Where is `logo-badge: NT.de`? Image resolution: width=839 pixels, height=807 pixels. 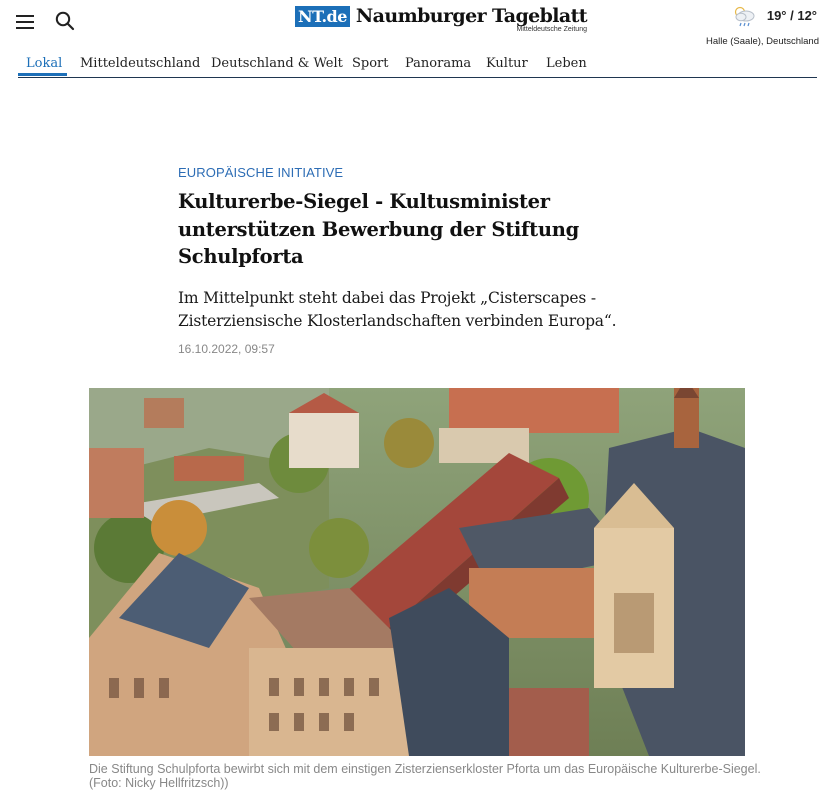
logo-badge: NT.de is located at coordinates (322, 16).